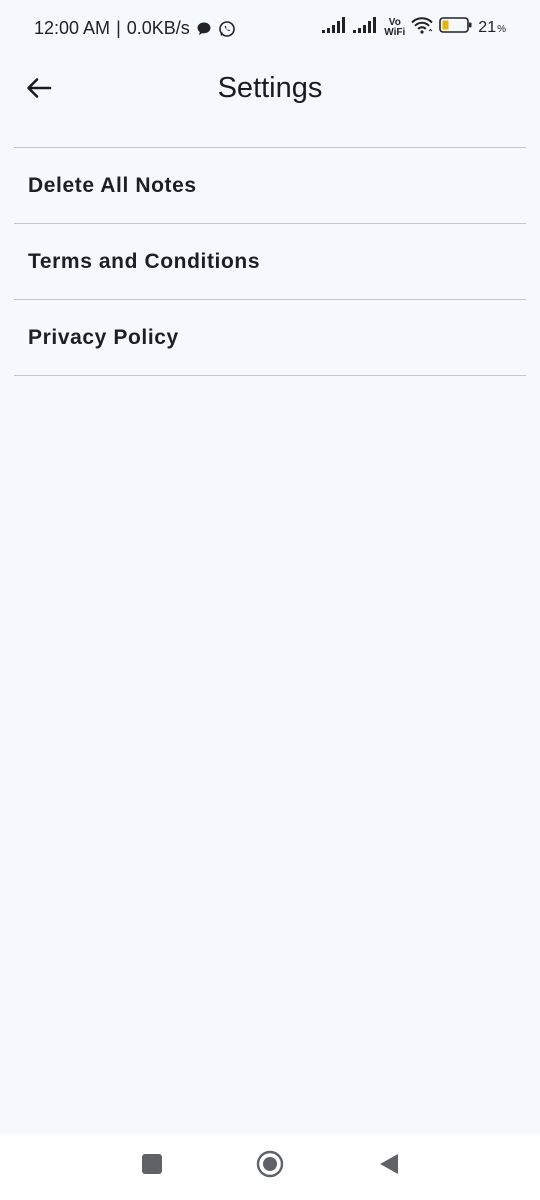 This screenshot has width=540, height=1200. I want to click on battery-icon, so click(456, 27).